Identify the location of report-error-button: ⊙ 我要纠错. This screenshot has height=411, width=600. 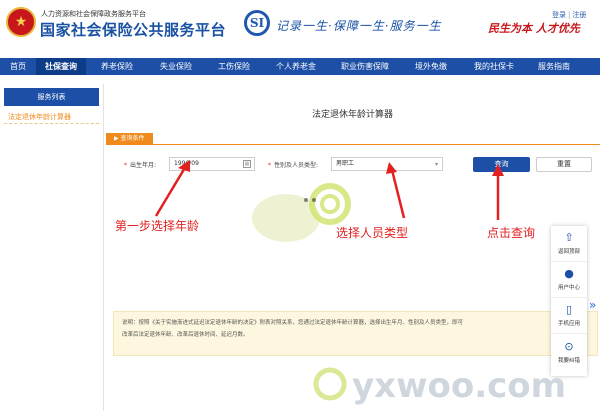
(569, 352).